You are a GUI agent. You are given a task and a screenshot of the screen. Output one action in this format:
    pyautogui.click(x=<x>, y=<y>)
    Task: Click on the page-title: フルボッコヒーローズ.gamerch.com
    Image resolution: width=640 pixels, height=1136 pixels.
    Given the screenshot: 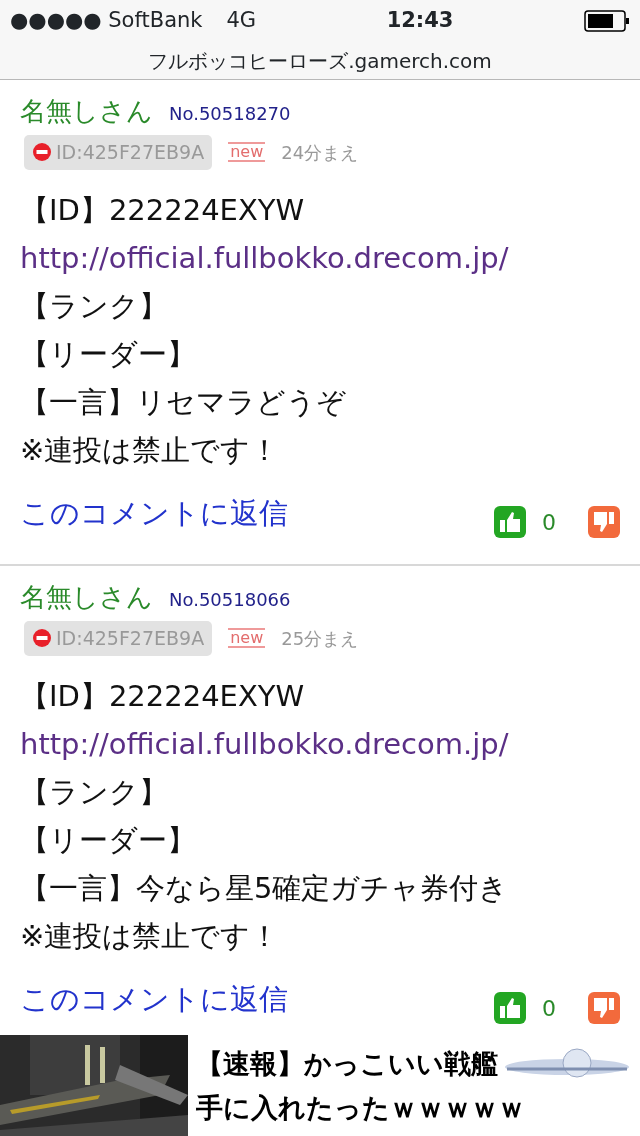 What is the action you would take?
    pyautogui.click(x=320, y=61)
    